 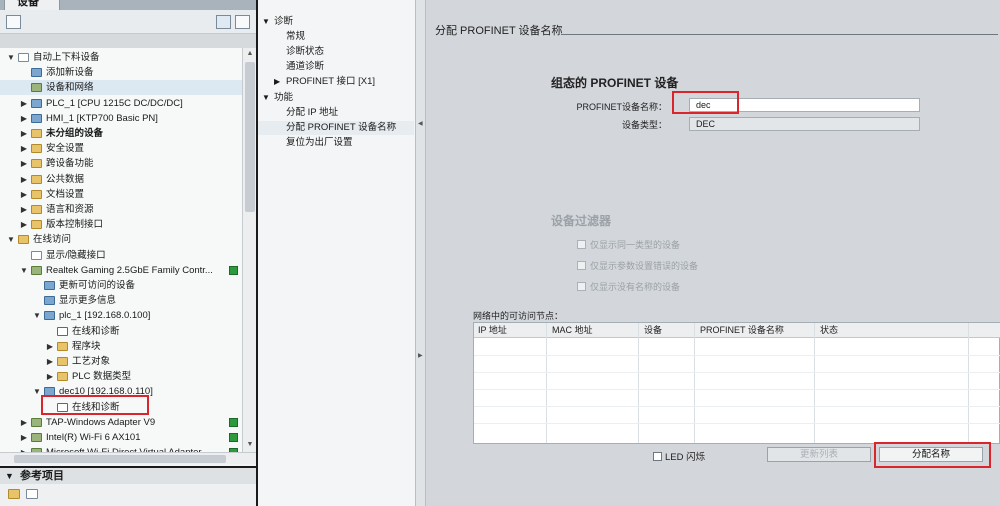 I want to click on filter-param-error-checkbox: 仅显示参数设置错误的设备, so click(x=637, y=265).